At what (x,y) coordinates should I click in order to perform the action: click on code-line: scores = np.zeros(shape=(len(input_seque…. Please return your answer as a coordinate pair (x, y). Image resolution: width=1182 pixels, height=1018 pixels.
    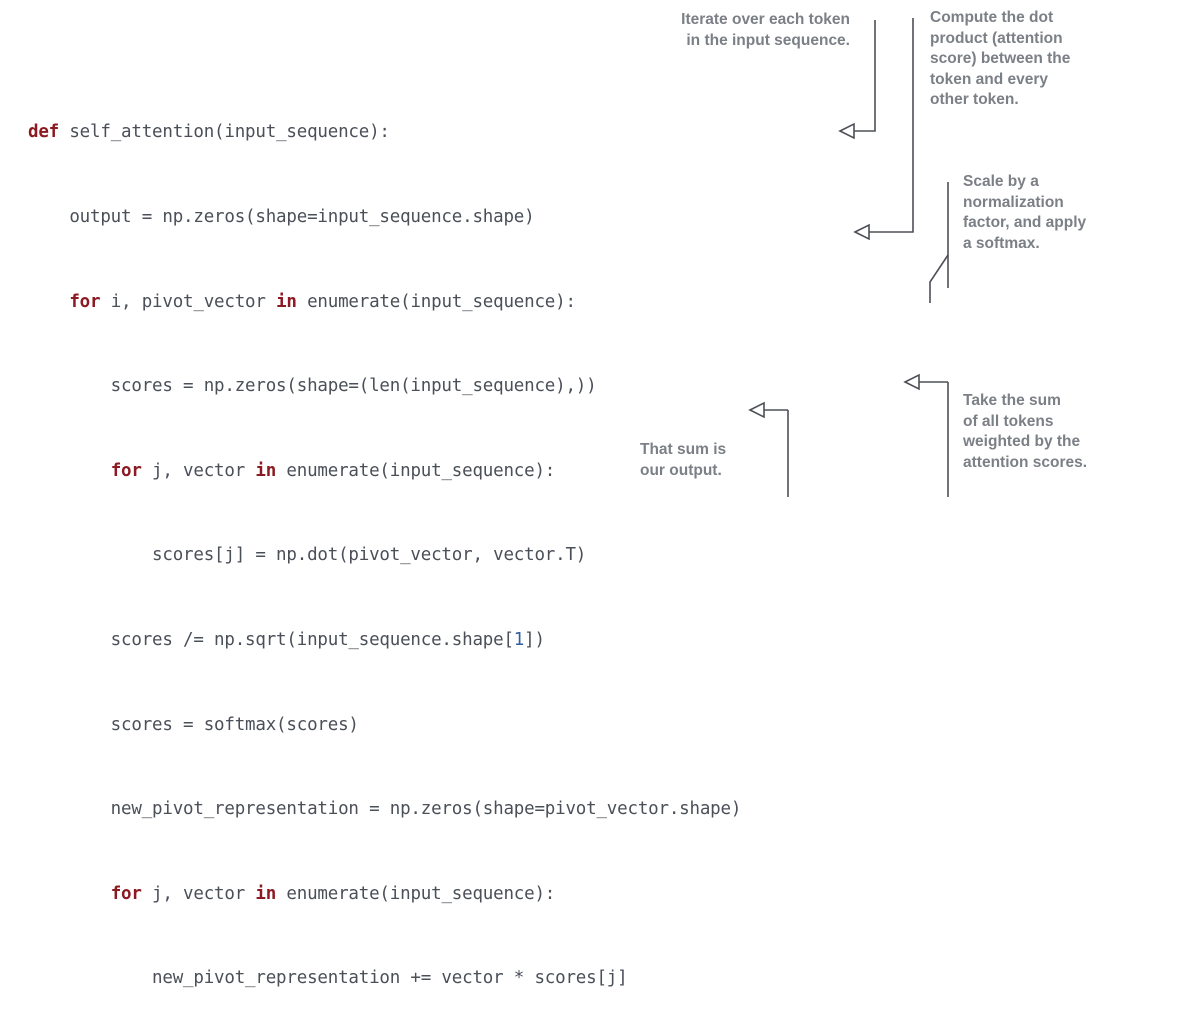
    Looking at the image, I should click on (384, 386).